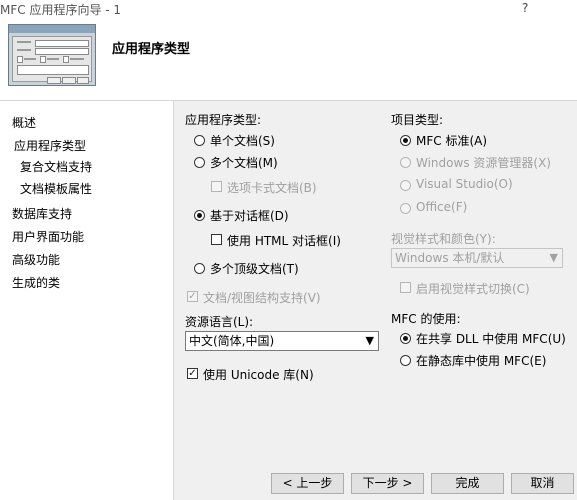 This screenshot has height=500, width=577. Describe the element at coordinates (405, 287) in the screenshot. I see `checkbox-visual-style-switch` at that location.